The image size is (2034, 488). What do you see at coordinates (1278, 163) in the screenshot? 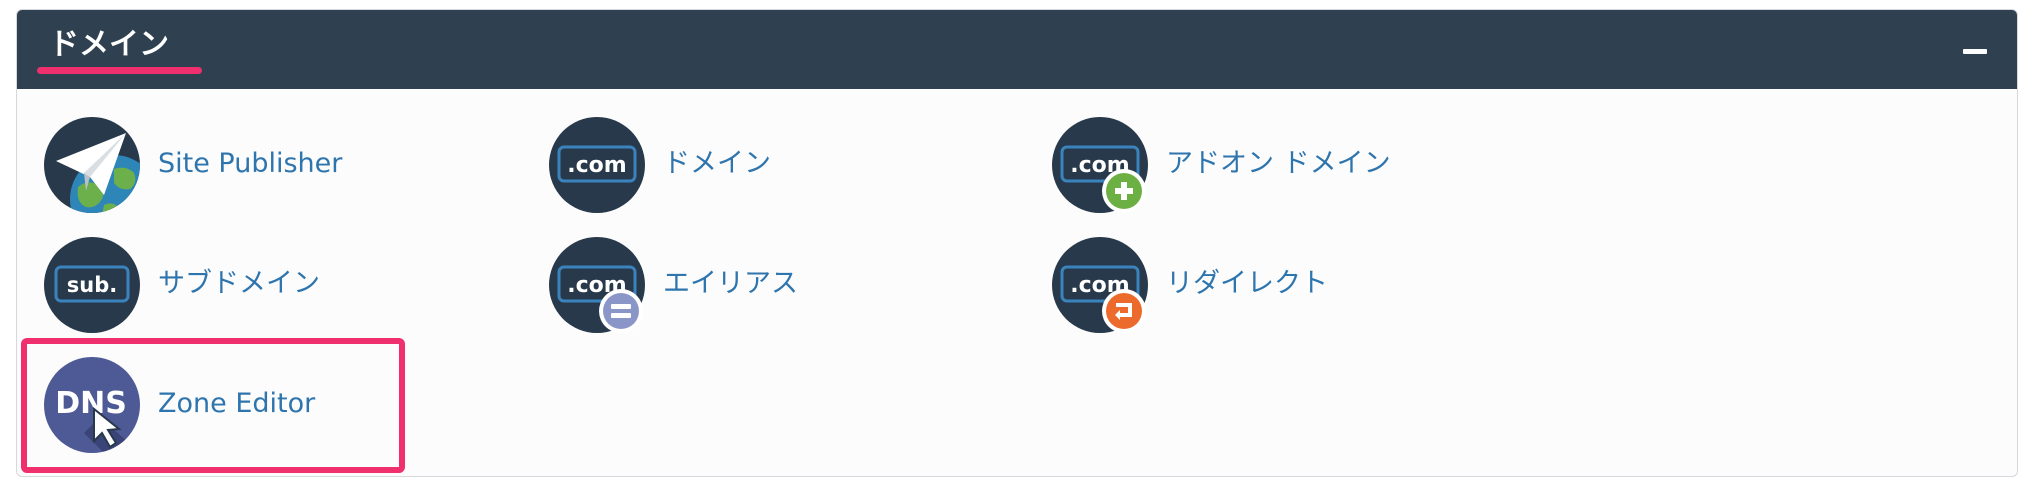
I see `item-label: アドオン ドメイン` at bounding box center [1278, 163].